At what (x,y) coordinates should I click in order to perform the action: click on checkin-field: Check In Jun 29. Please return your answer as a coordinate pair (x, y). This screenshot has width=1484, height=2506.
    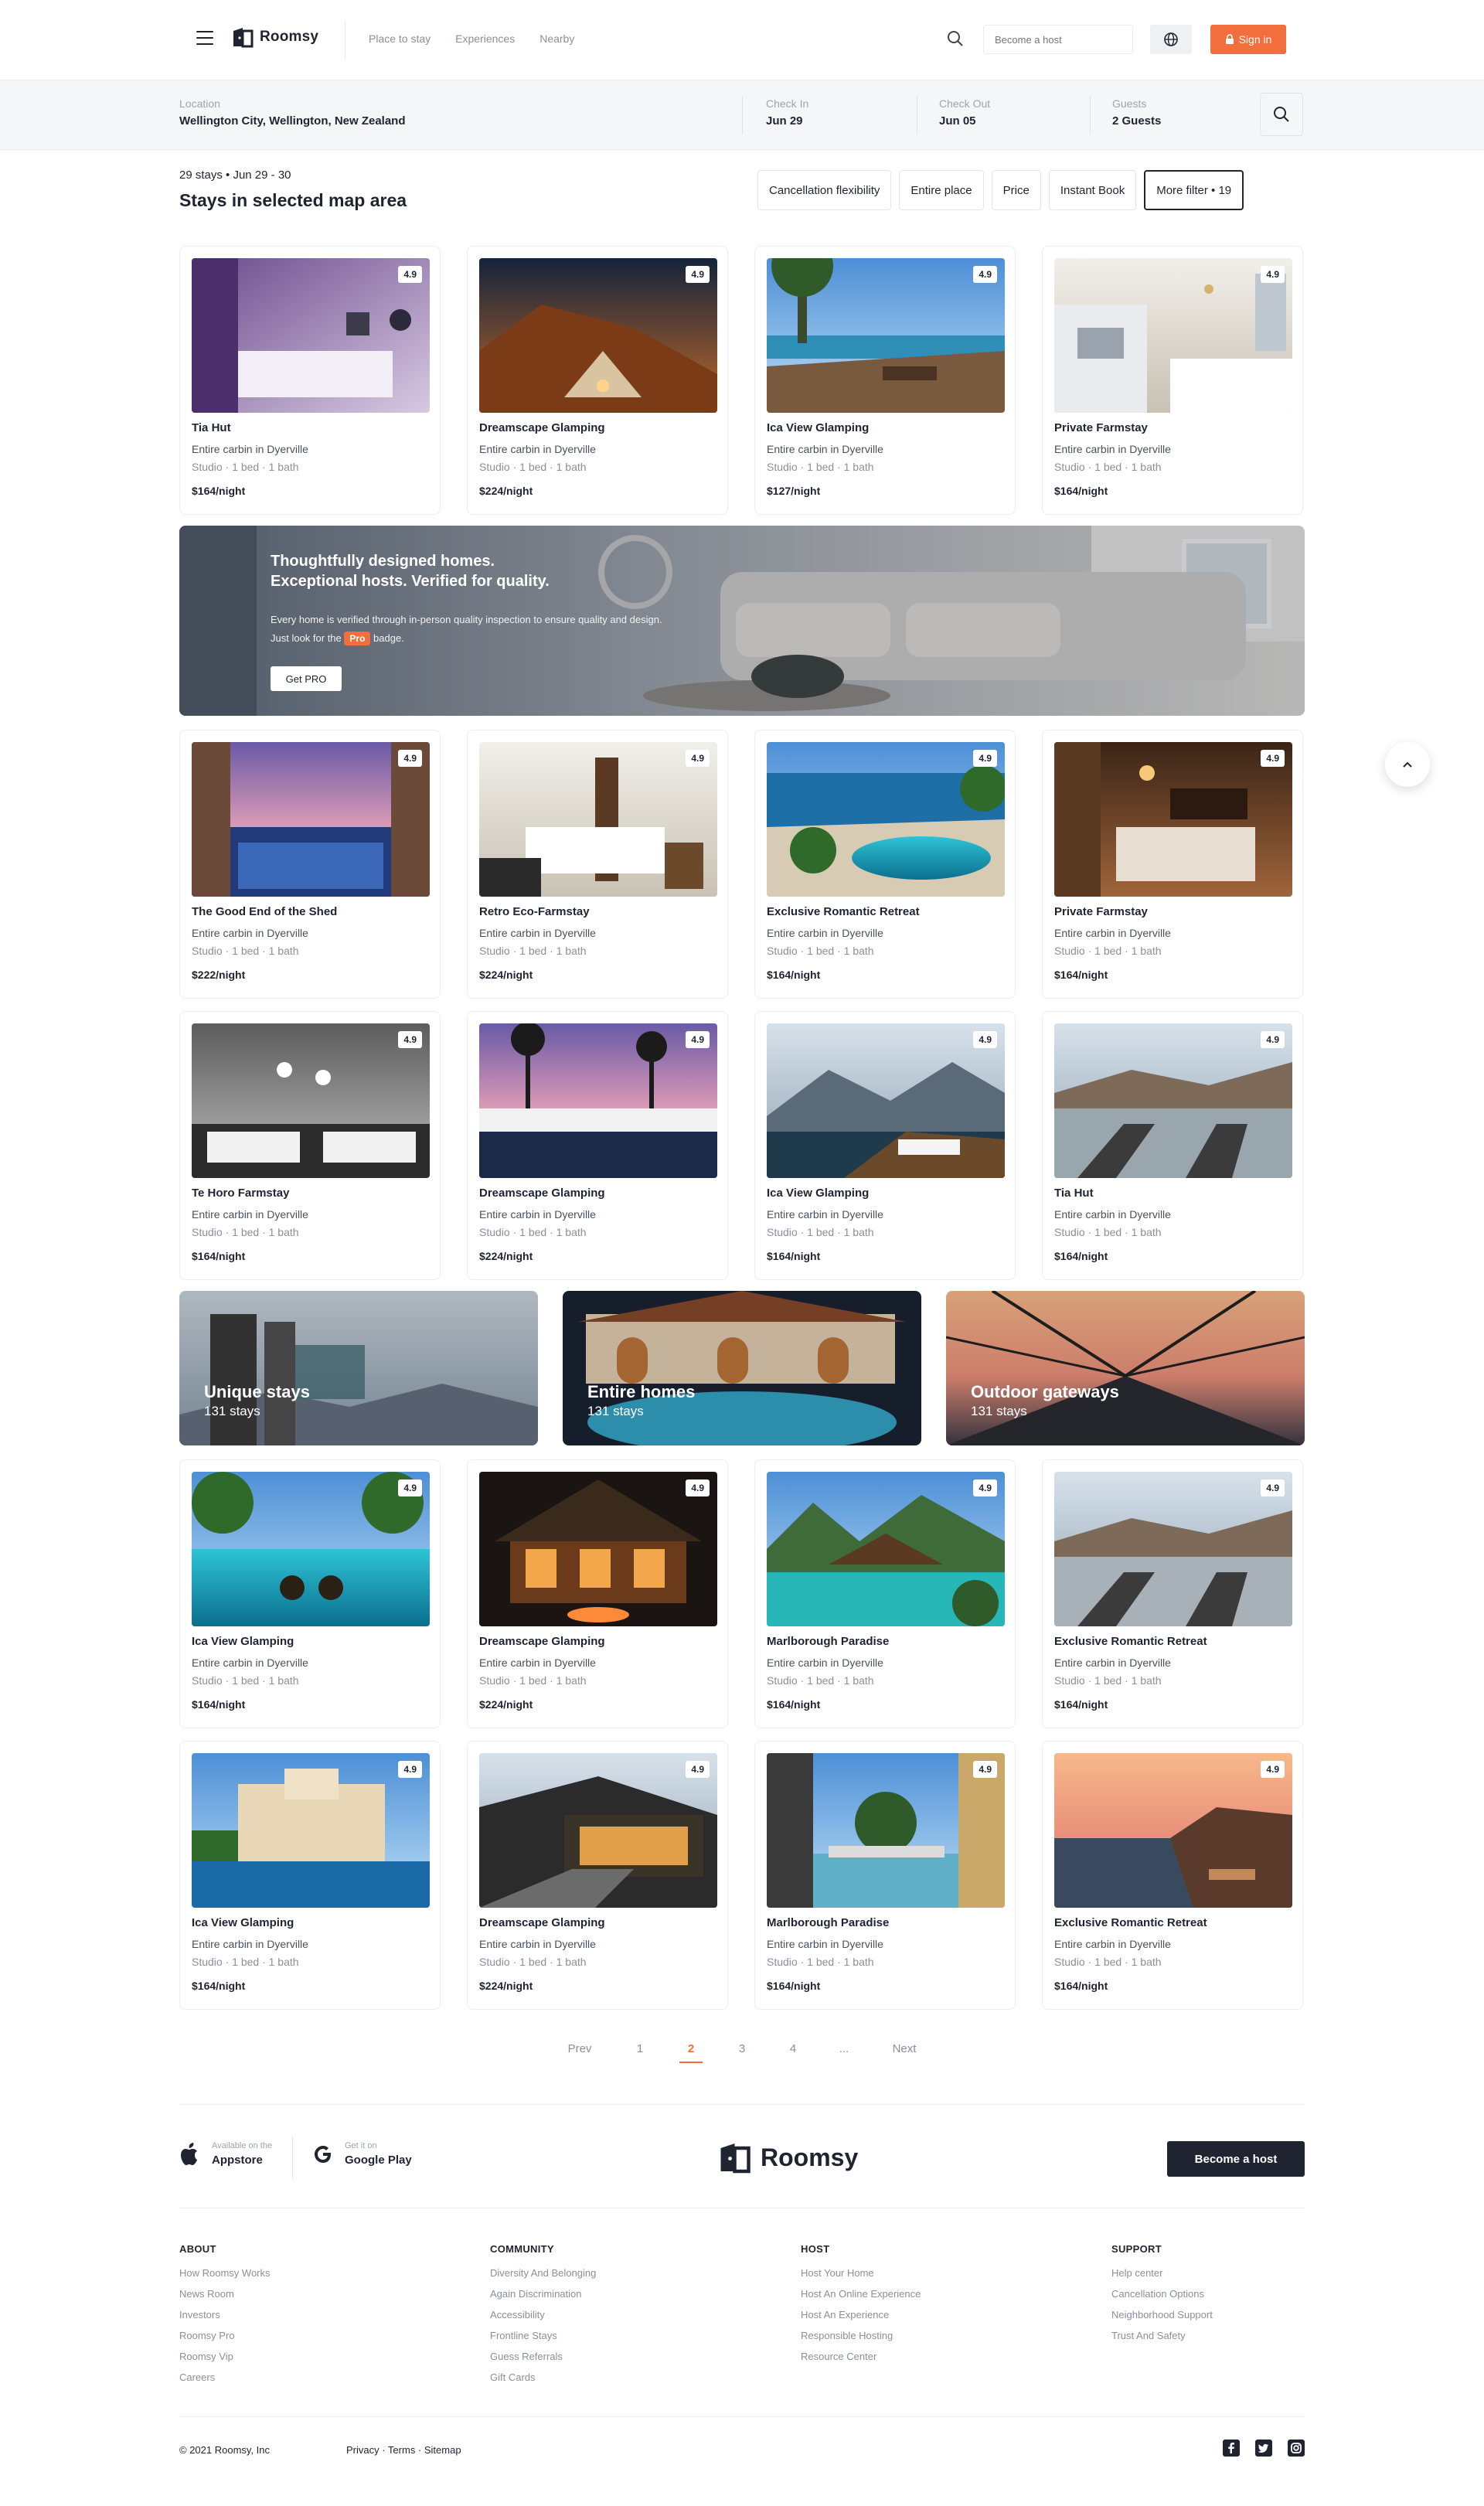
    Looking at the image, I should click on (787, 112).